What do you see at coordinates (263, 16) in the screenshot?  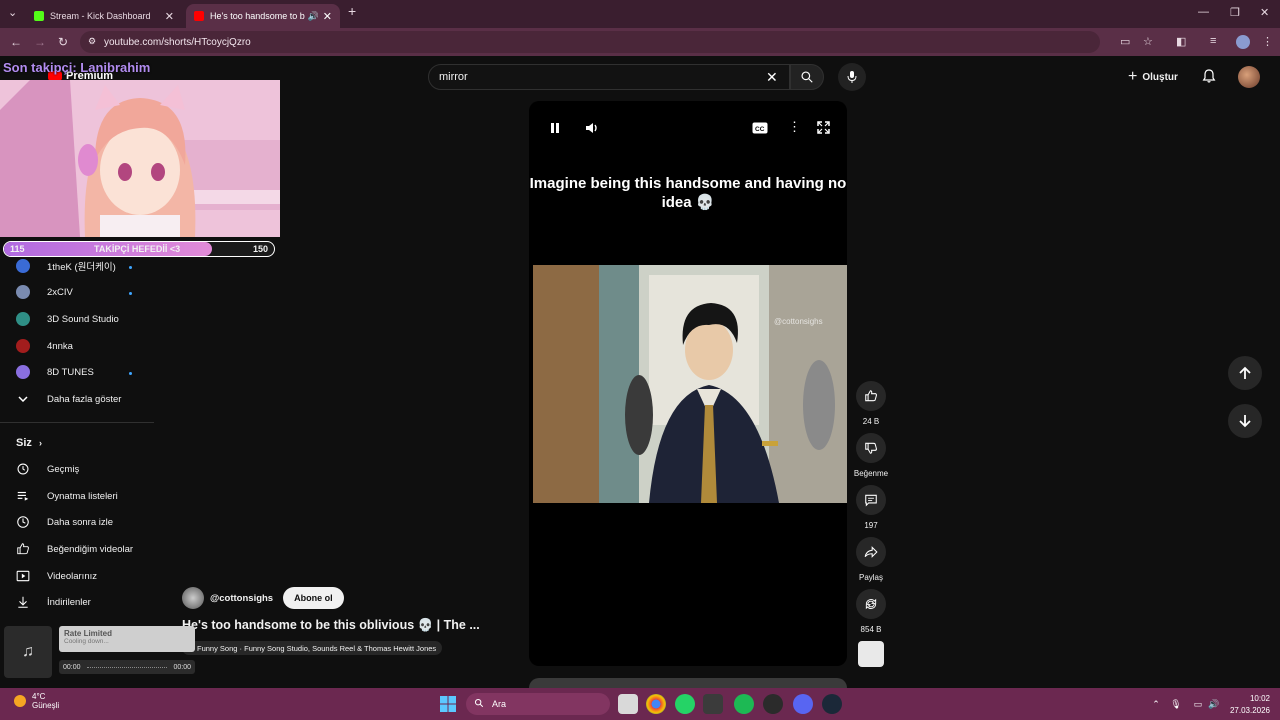 I see `tab-youtube-short: He's too handsome to be t 🔊 ✕` at bounding box center [263, 16].